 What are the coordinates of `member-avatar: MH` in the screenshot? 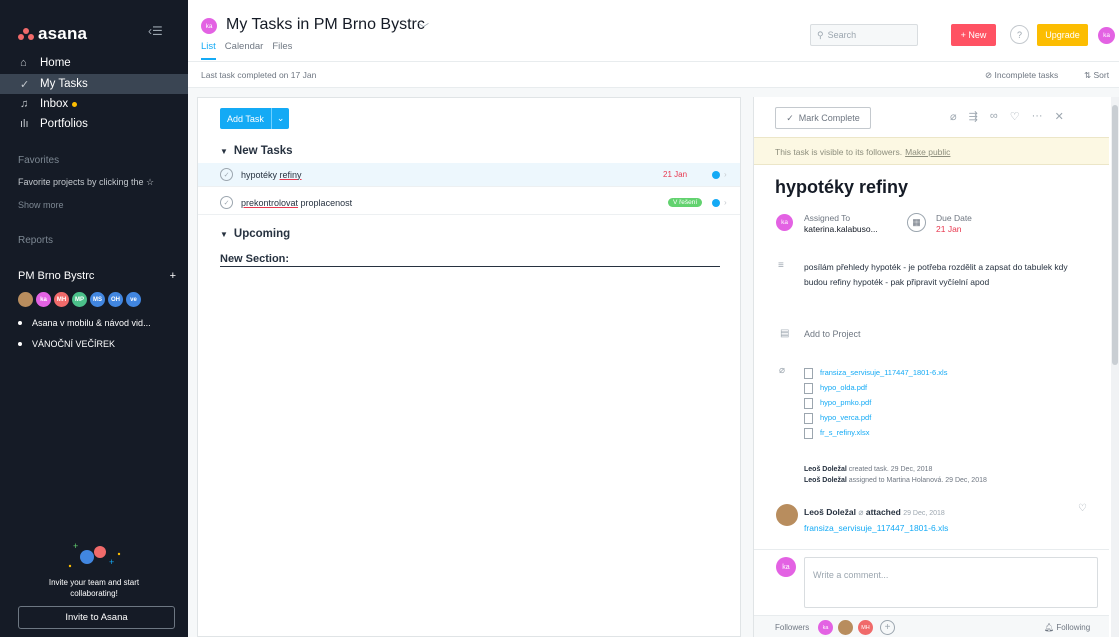 It's located at (61, 299).